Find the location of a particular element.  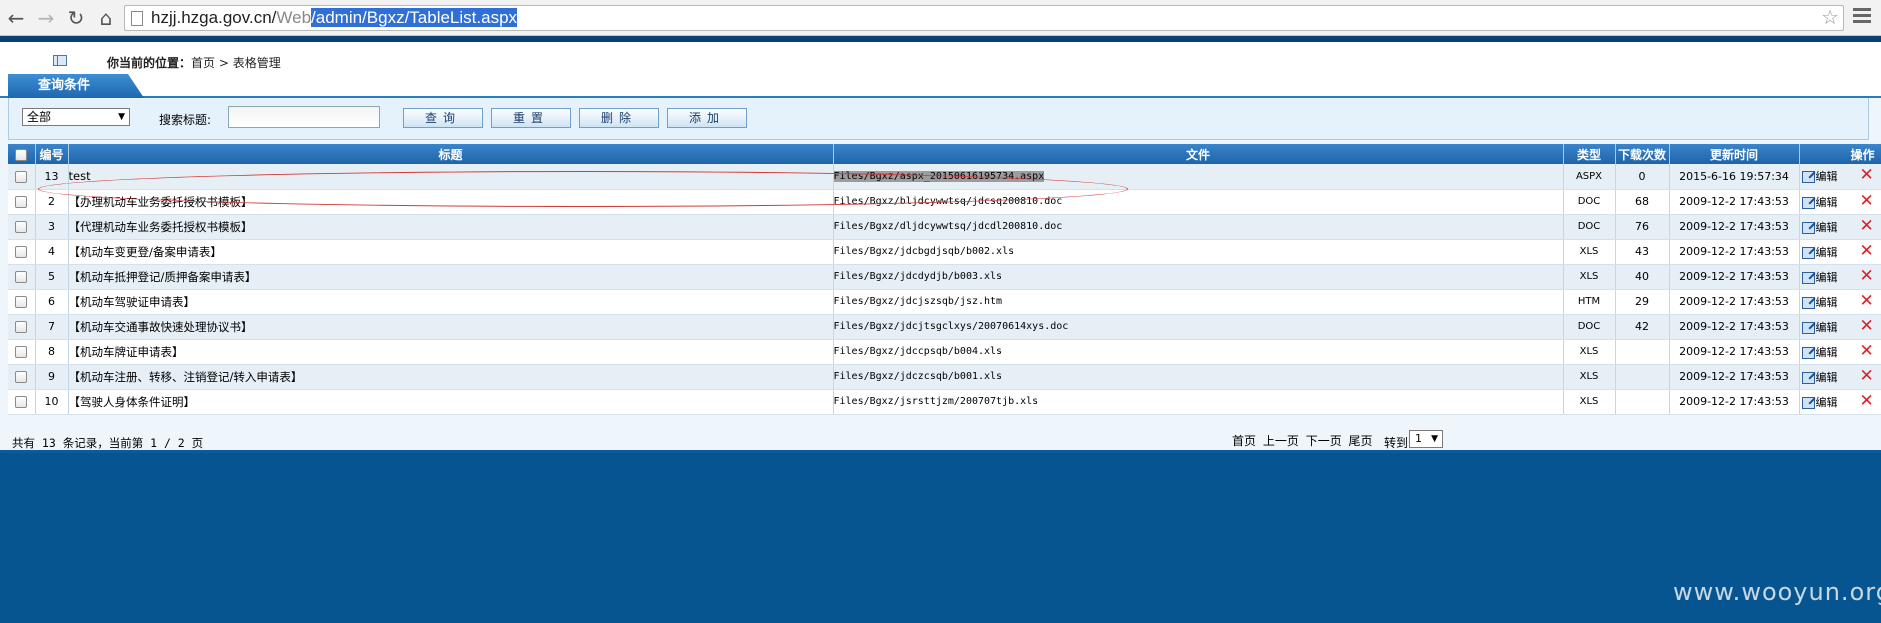

reload-icon: ↻ is located at coordinates (76, 18).